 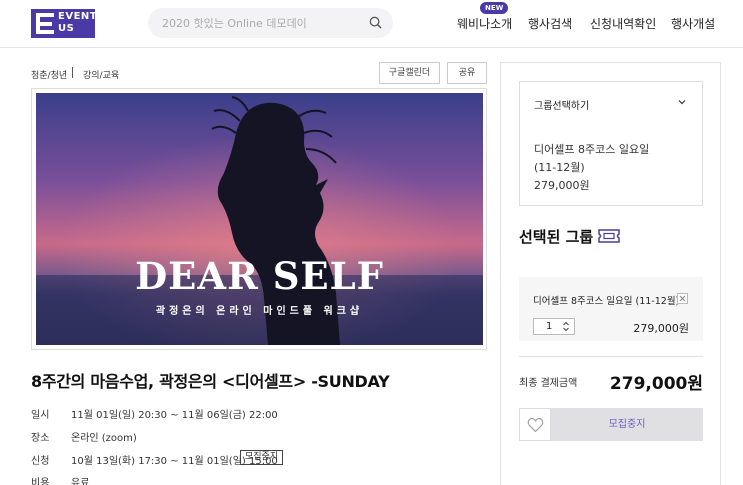 I want to click on group-select-dropdown: 그룹선택하기, so click(x=611, y=103).